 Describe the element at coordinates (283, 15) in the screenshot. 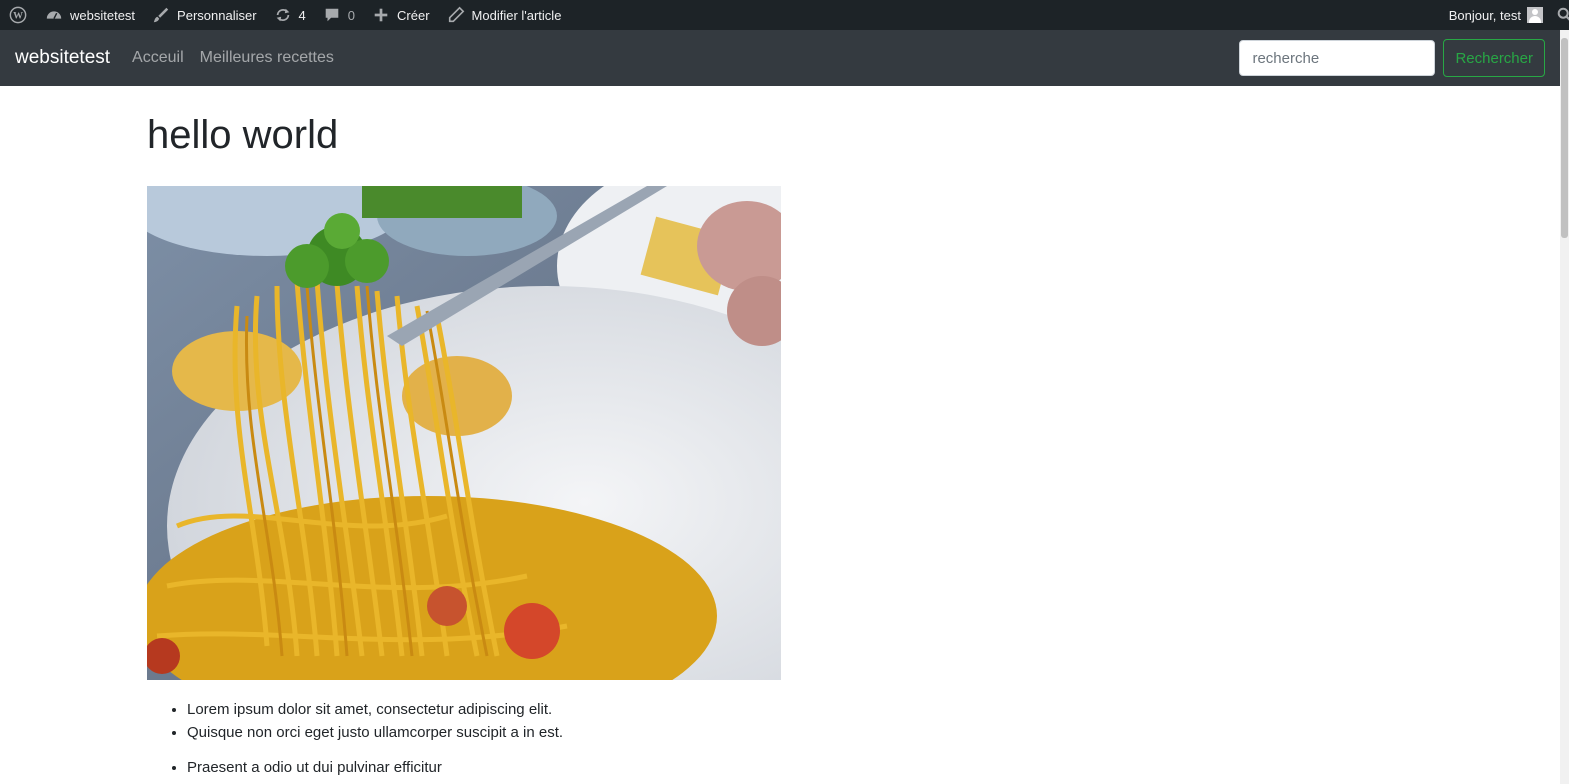

I see `updates-icon` at that location.